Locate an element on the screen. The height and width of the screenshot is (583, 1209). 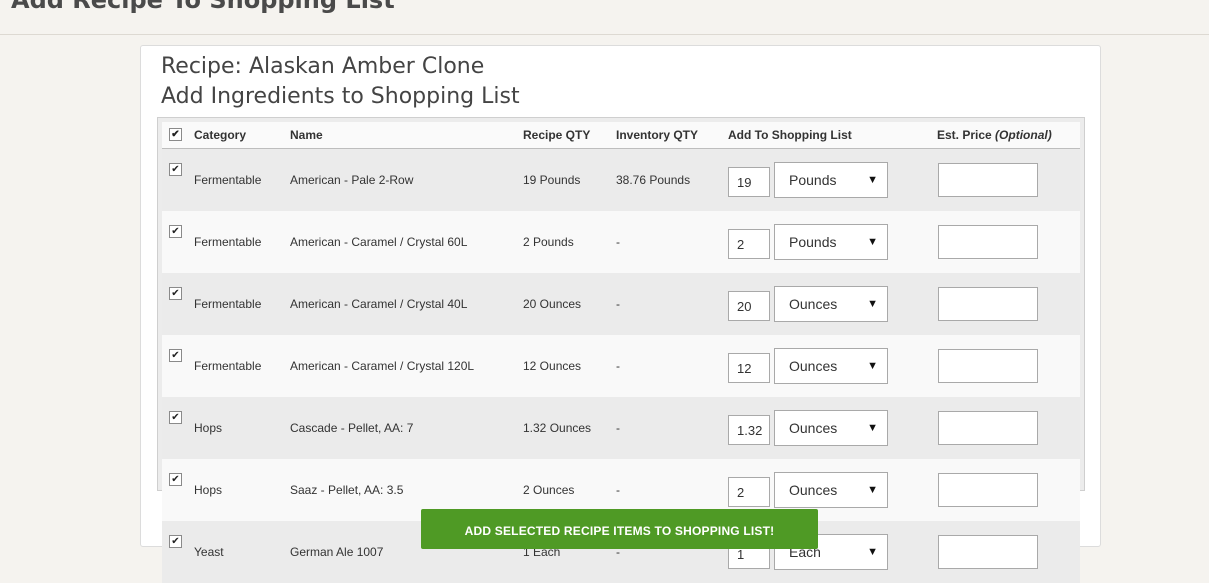
cell-recipe-qty: 12 Ounces is located at coordinates (569, 366).